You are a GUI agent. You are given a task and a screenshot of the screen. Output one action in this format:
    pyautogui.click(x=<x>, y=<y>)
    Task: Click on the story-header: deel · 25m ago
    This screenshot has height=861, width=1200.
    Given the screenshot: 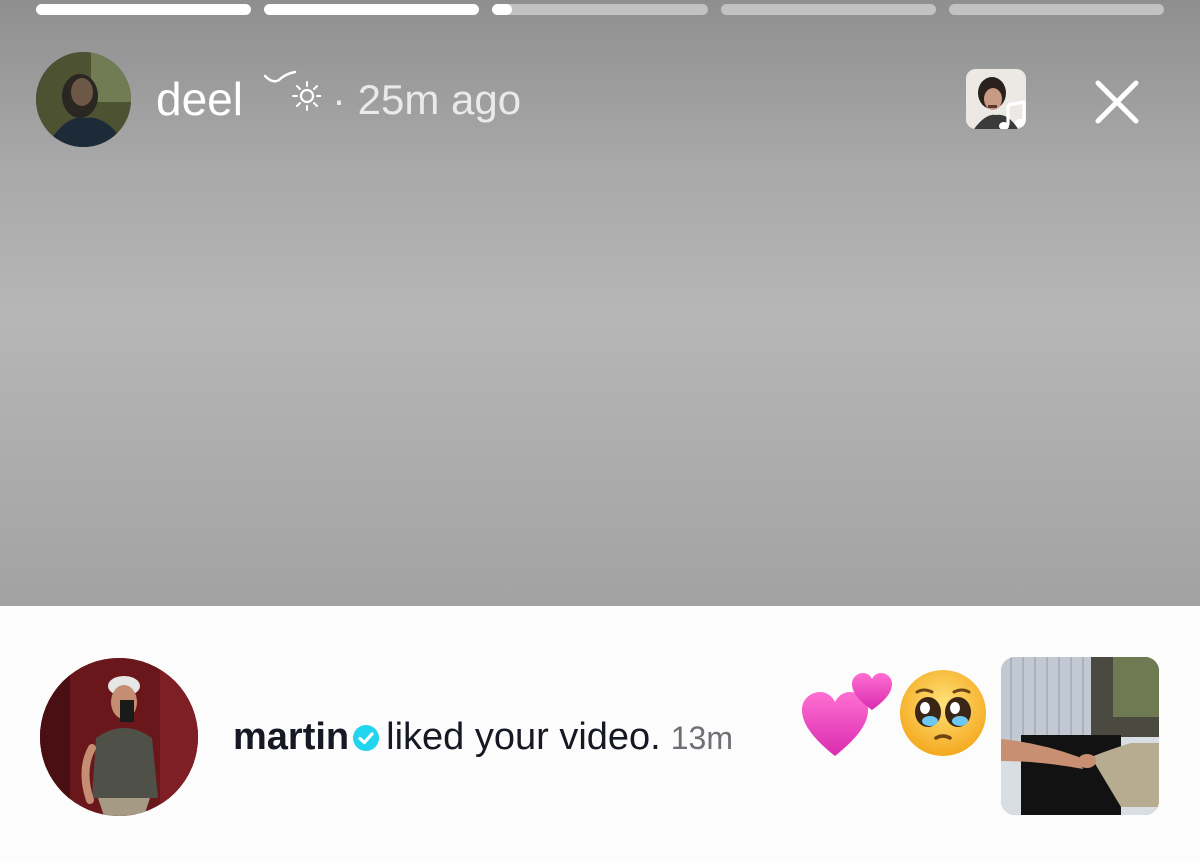 What is the action you would take?
    pyautogui.click(x=600, y=100)
    